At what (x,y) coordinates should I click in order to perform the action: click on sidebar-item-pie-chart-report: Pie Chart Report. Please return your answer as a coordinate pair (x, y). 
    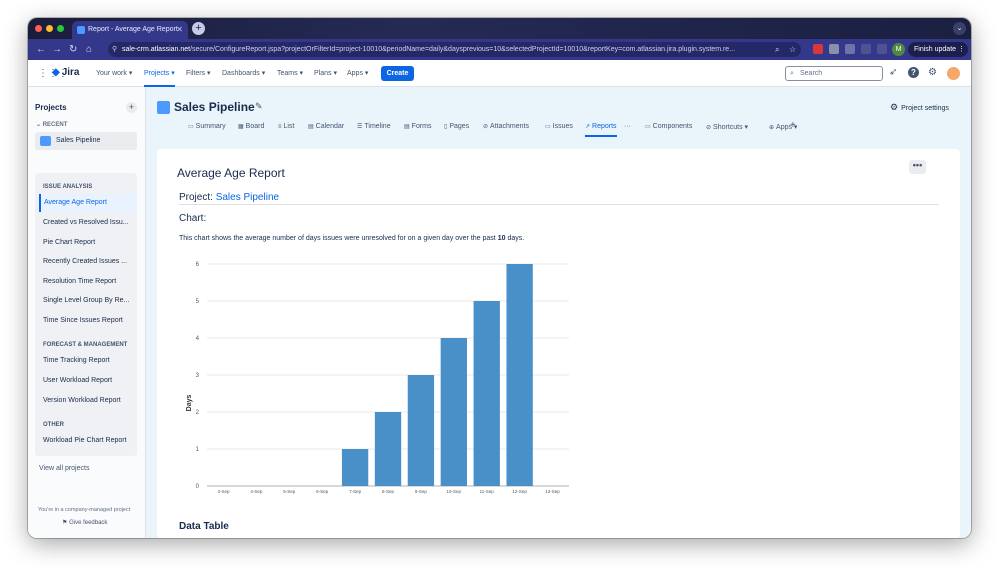
    Looking at the image, I should click on (88, 243).